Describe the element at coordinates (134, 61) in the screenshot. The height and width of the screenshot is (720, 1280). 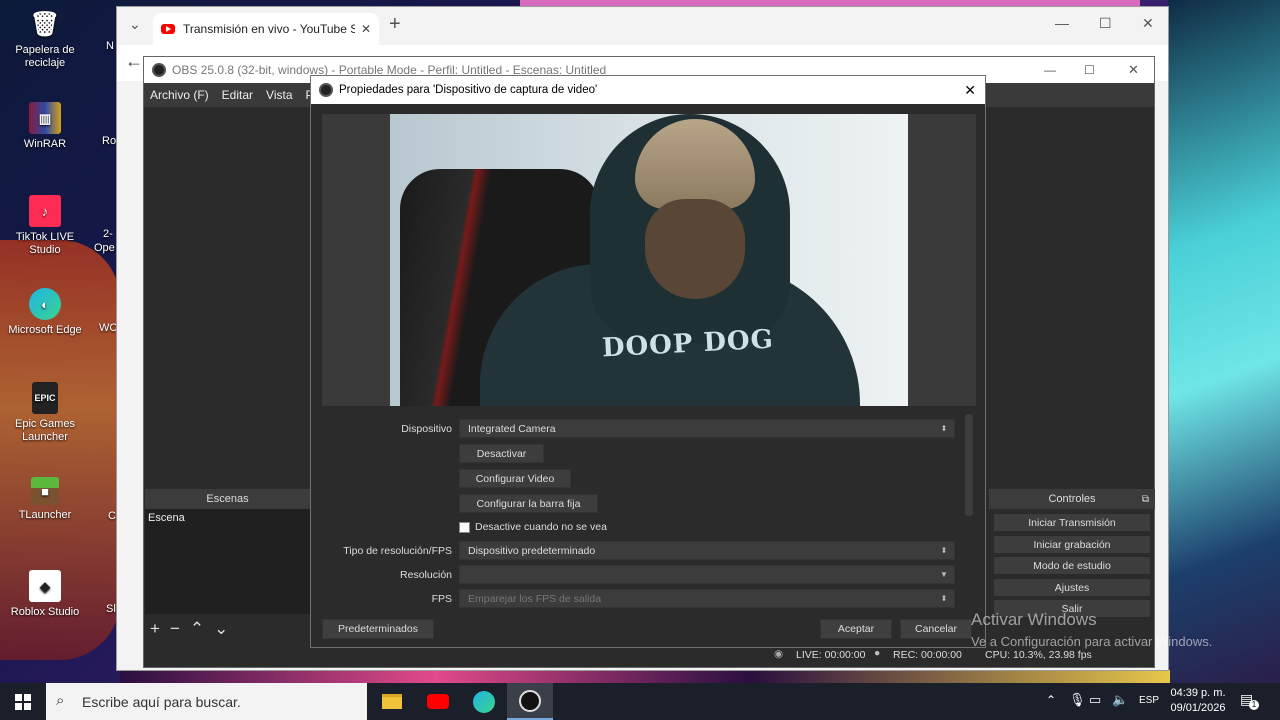
I see `back-icon: ←` at that location.